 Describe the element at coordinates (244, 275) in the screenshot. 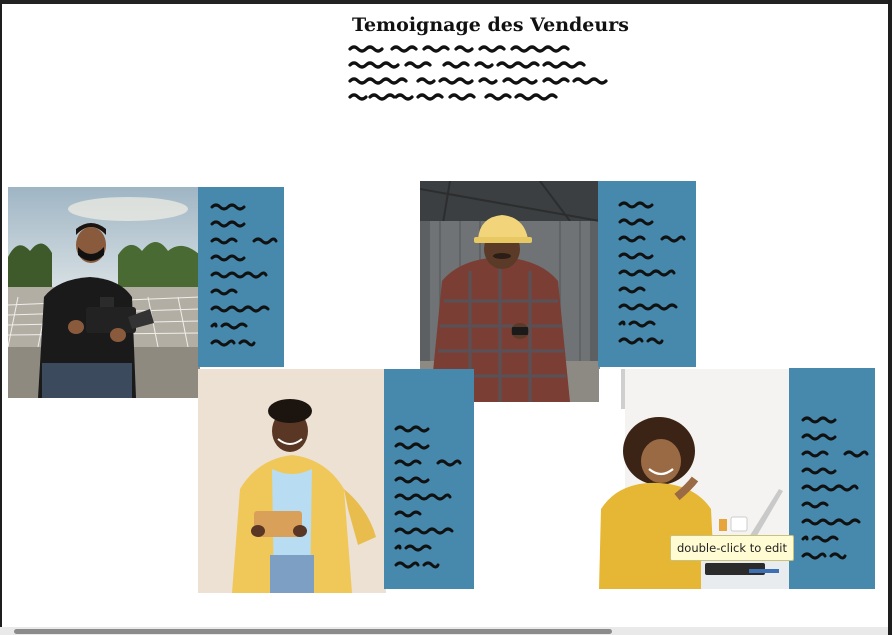

I see `testimonial-1-text-scribble` at that location.